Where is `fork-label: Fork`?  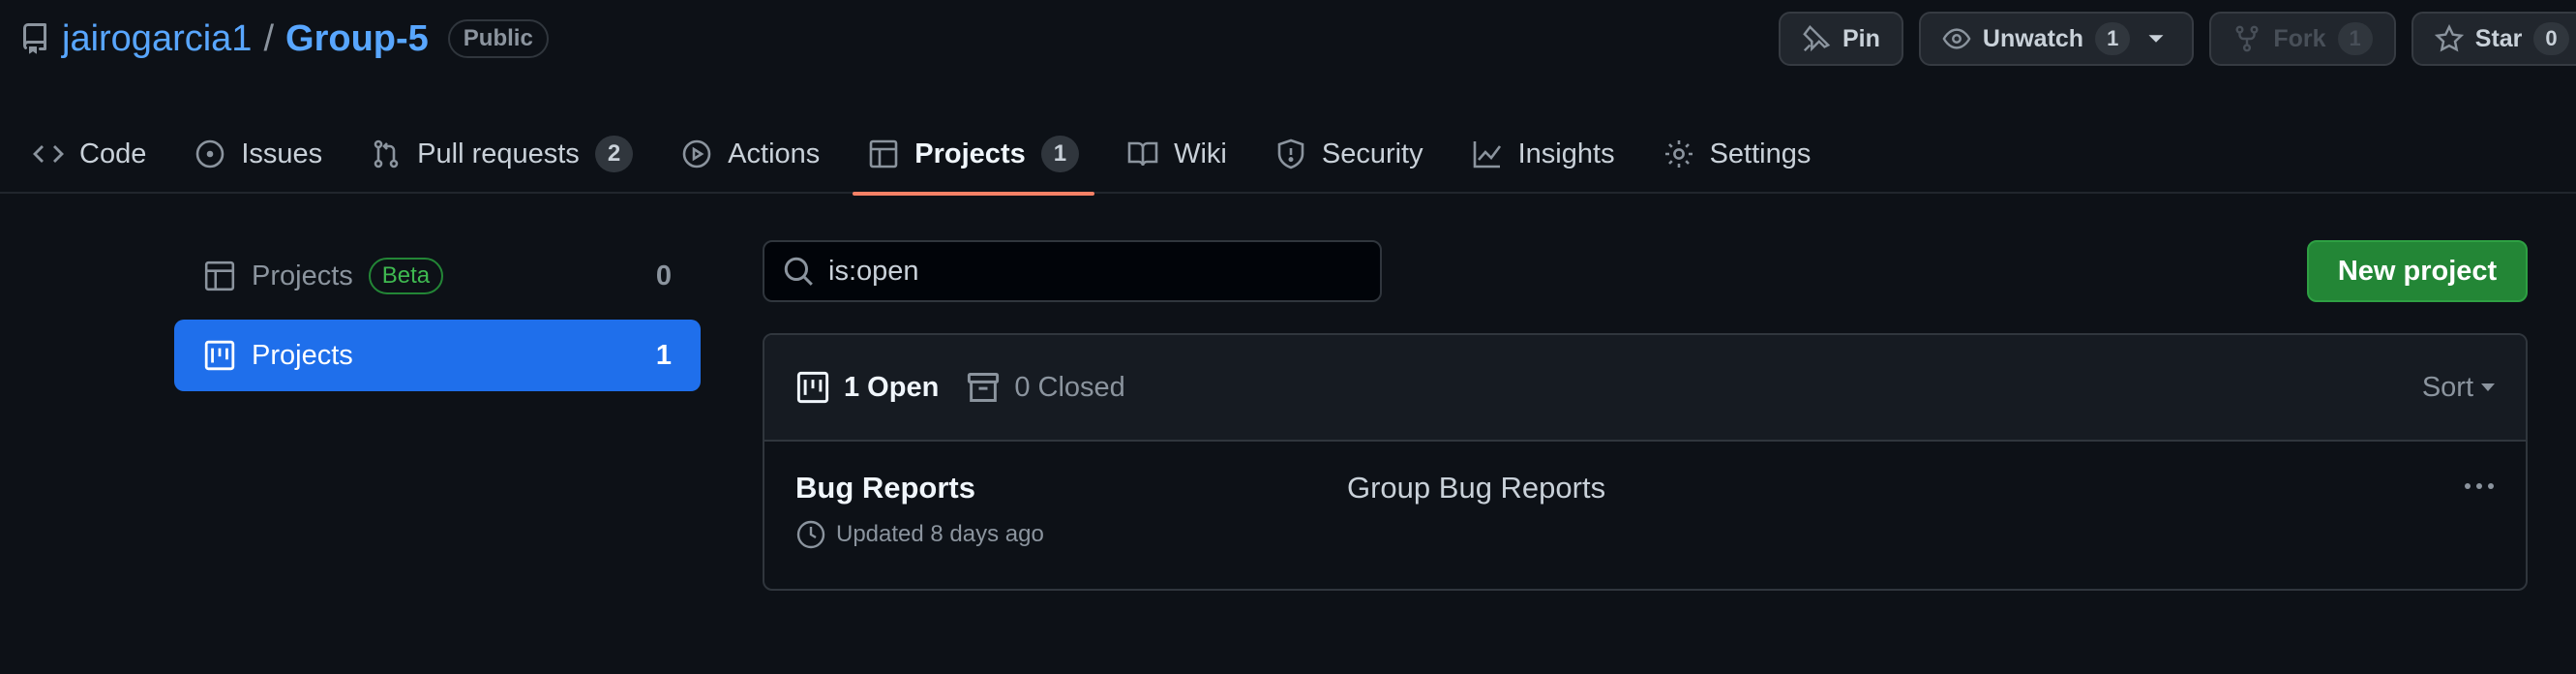 fork-label: Fork is located at coordinates (2299, 38).